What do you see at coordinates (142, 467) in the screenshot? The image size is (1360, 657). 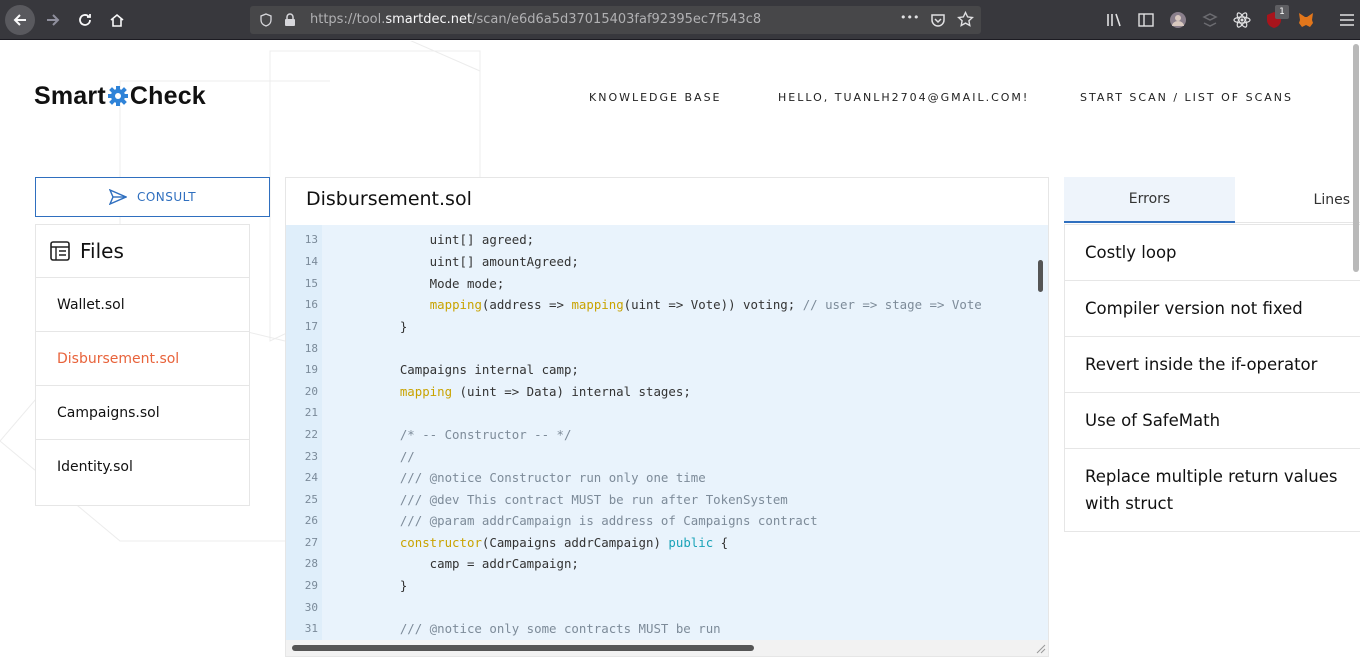 I see `file-item-identity: Identity.sol` at bounding box center [142, 467].